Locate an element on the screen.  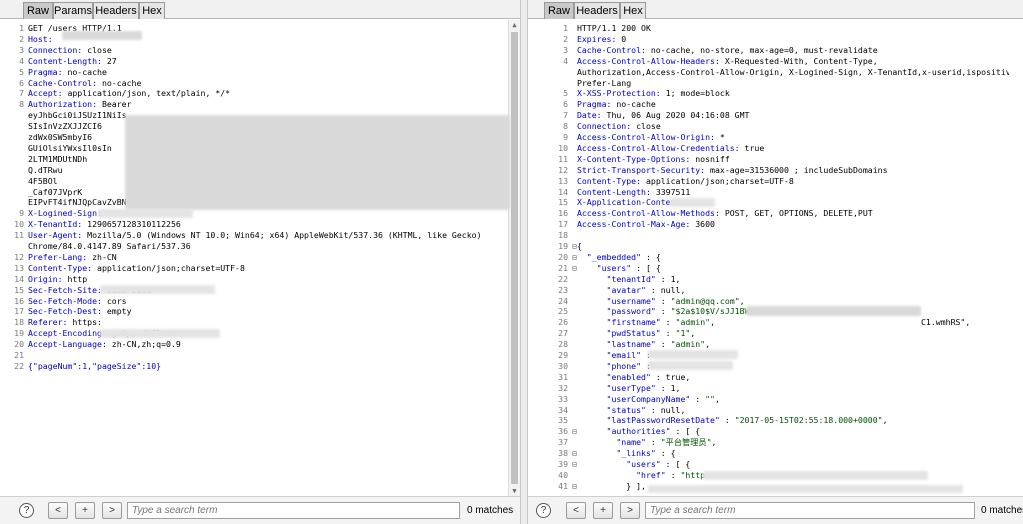
redacted-token is located at coordinates (317, 162).